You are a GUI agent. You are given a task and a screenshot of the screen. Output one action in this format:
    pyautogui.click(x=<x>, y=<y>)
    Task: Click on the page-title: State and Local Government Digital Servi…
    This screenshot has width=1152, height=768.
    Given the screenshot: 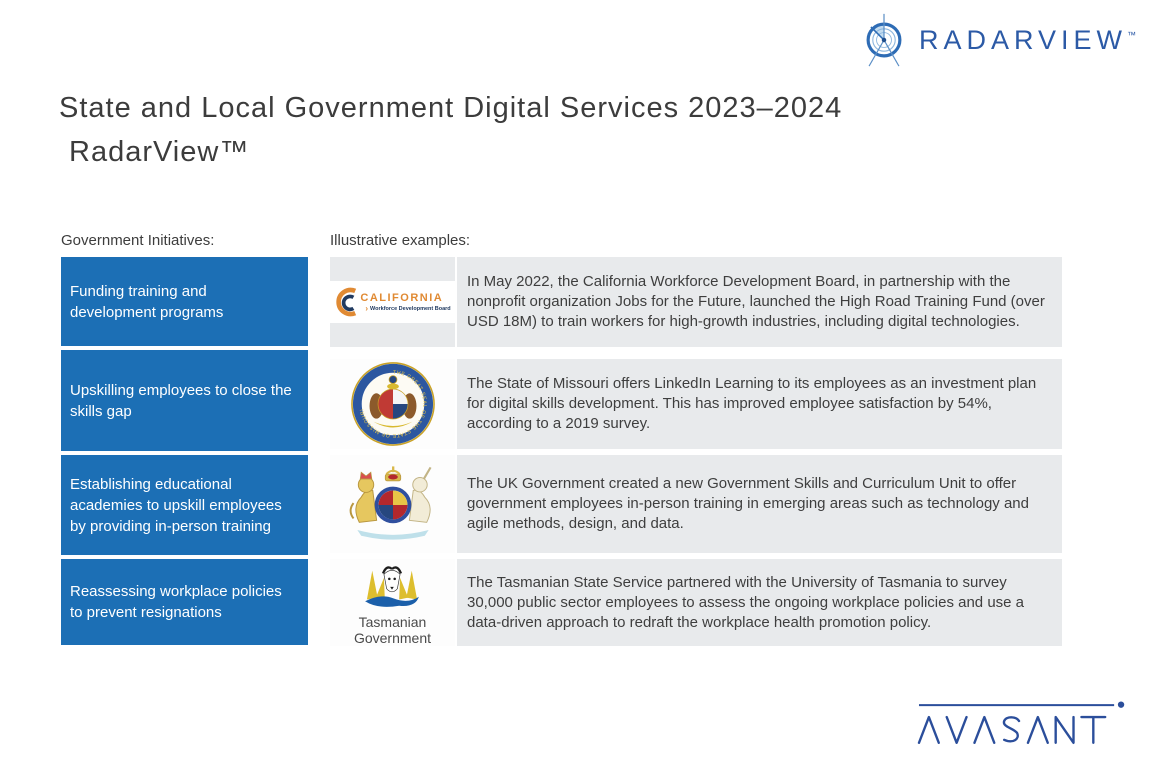 What is the action you would take?
    pyautogui.click(x=450, y=130)
    